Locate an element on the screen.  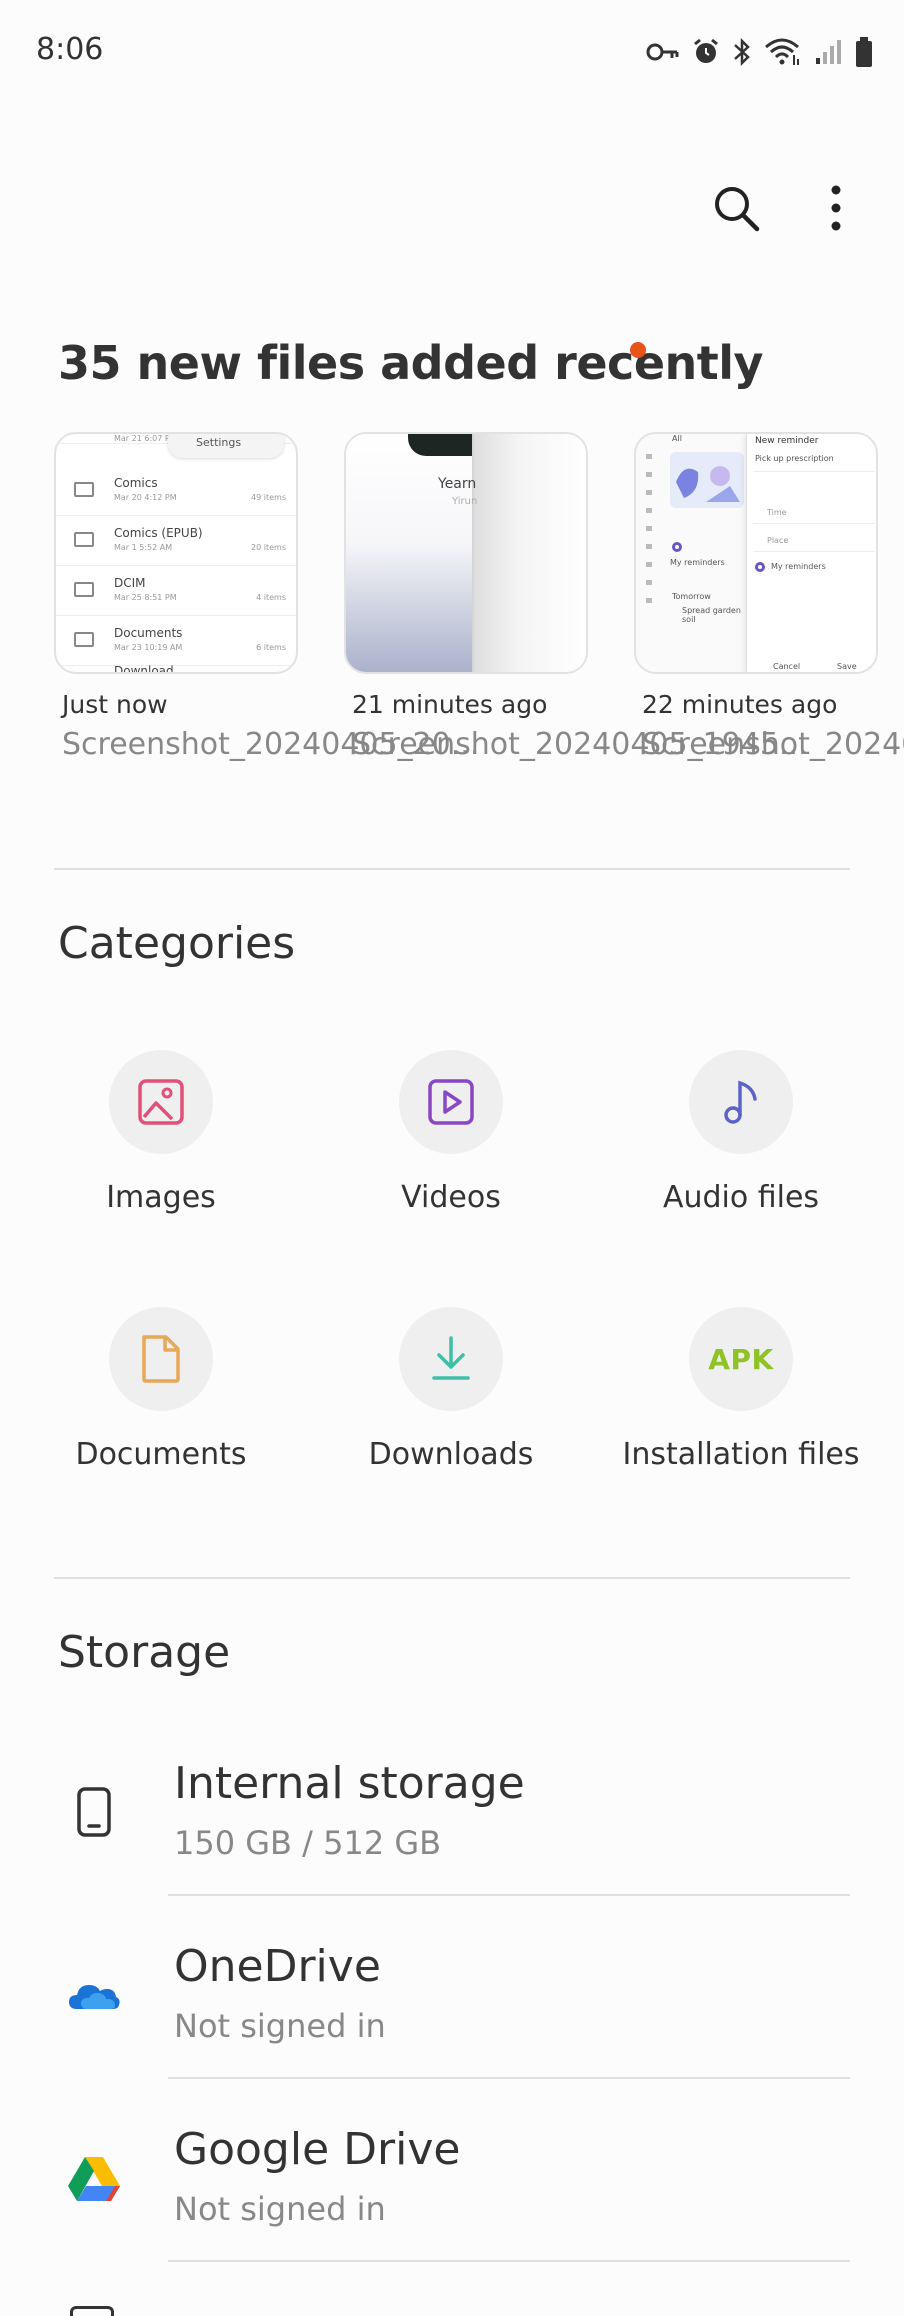
status-time: 8:06 is located at coordinates (70, 49).